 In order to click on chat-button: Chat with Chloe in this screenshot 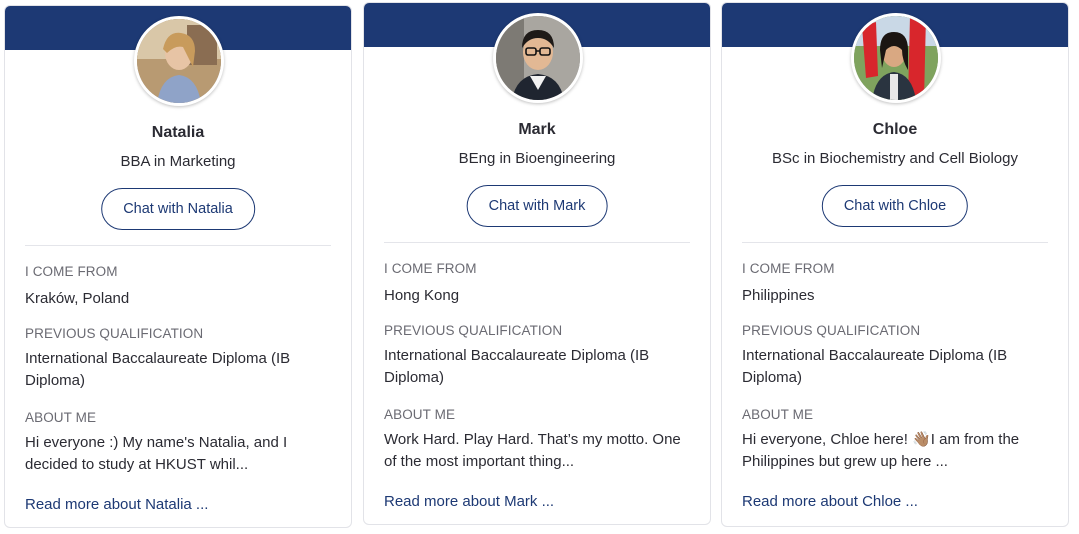, I will do `click(895, 206)`.